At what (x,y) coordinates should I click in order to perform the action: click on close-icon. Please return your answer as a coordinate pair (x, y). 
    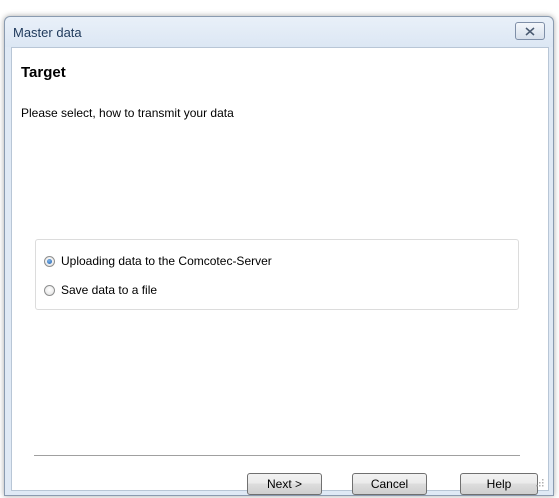
    Looking at the image, I should click on (530, 31).